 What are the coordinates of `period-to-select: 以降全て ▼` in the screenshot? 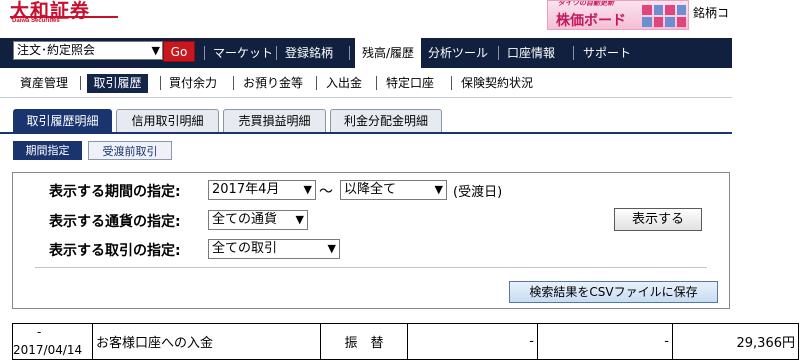 It's located at (393, 190).